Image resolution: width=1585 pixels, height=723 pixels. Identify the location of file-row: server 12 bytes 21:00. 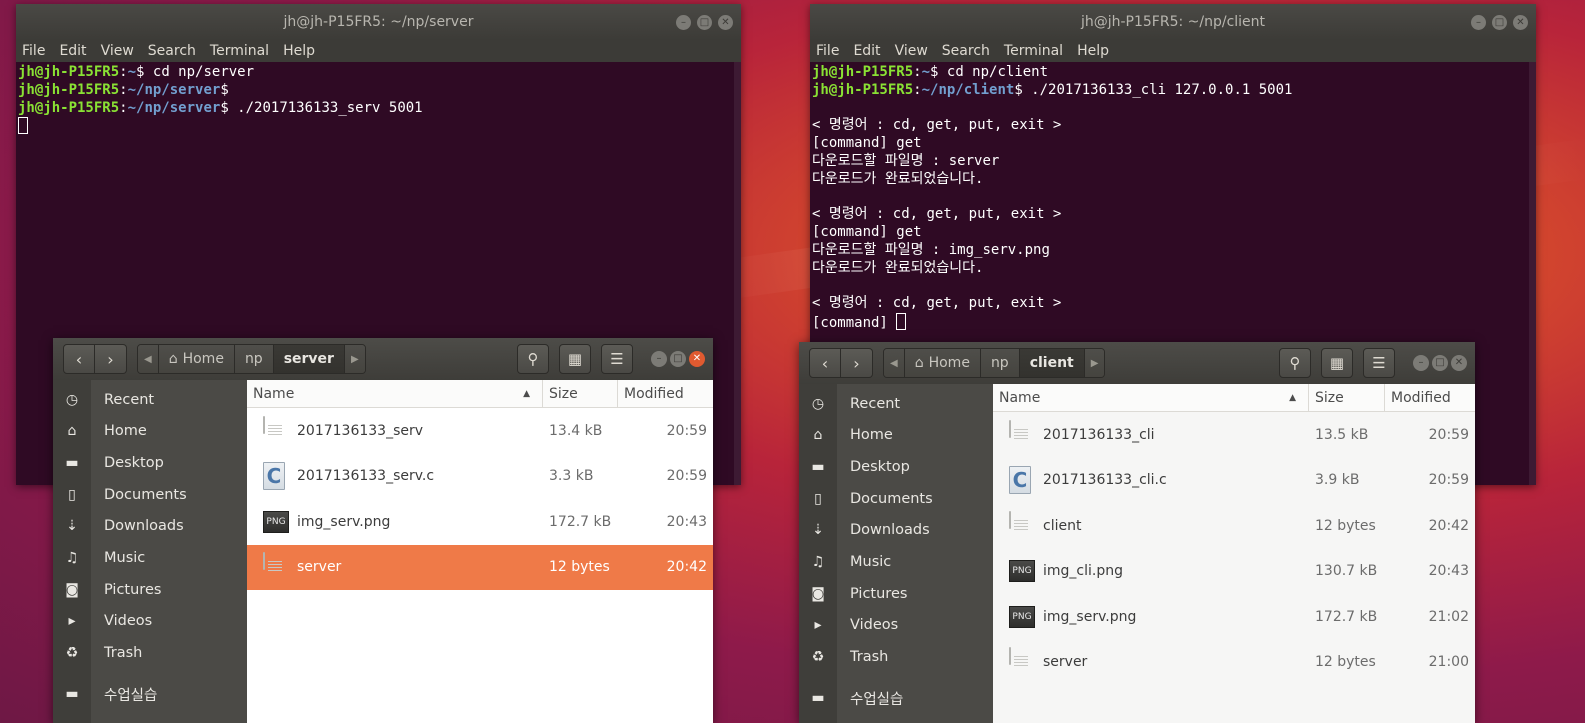
(1234, 663).